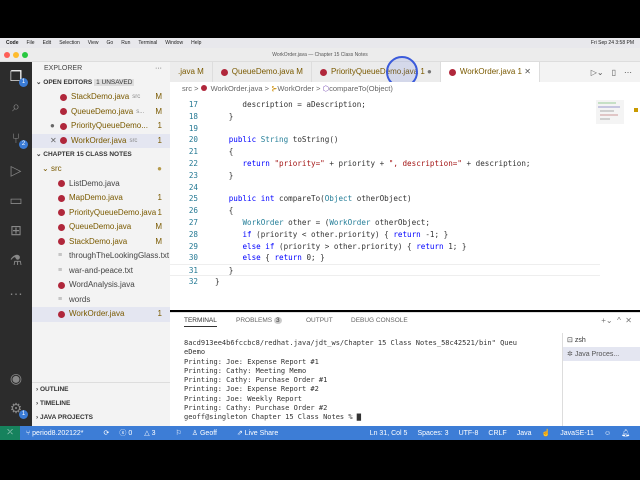 The image size is (640, 480). Describe the element at coordinates (101, 271) in the screenshot. I see `file-item: ≡ war-and-peace.txt` at that location.